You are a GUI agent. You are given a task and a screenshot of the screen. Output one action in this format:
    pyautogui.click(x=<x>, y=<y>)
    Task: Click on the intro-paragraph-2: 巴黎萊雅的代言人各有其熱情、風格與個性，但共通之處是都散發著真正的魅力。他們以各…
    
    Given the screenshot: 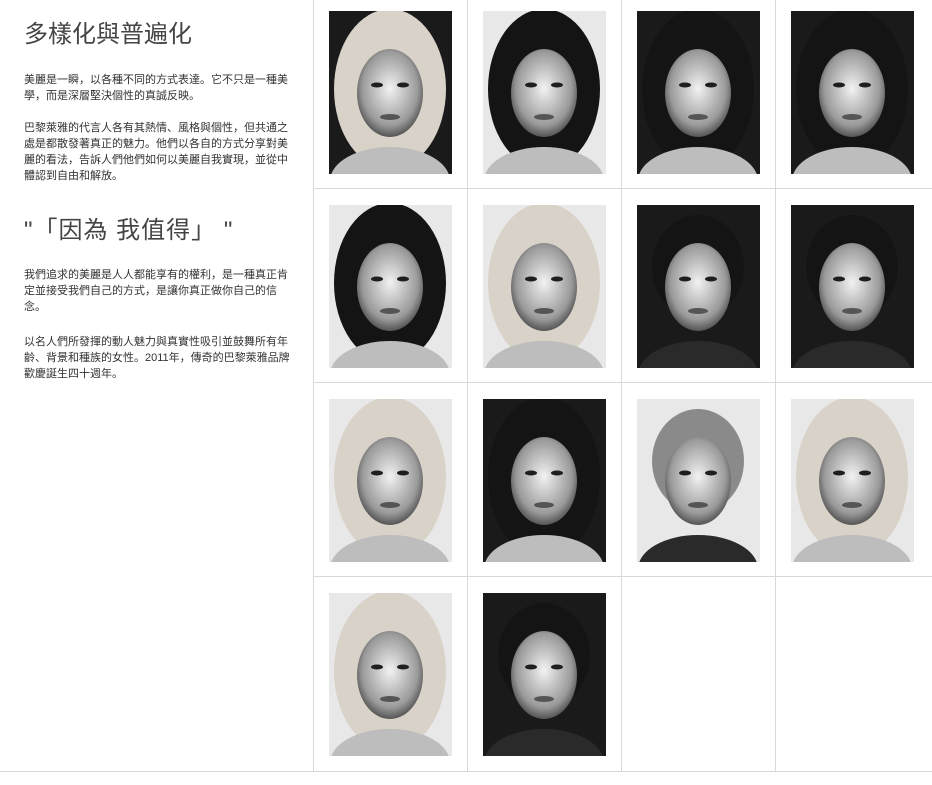 What is the action you would take?
    pyautogui.click(x=156, y=152)
    